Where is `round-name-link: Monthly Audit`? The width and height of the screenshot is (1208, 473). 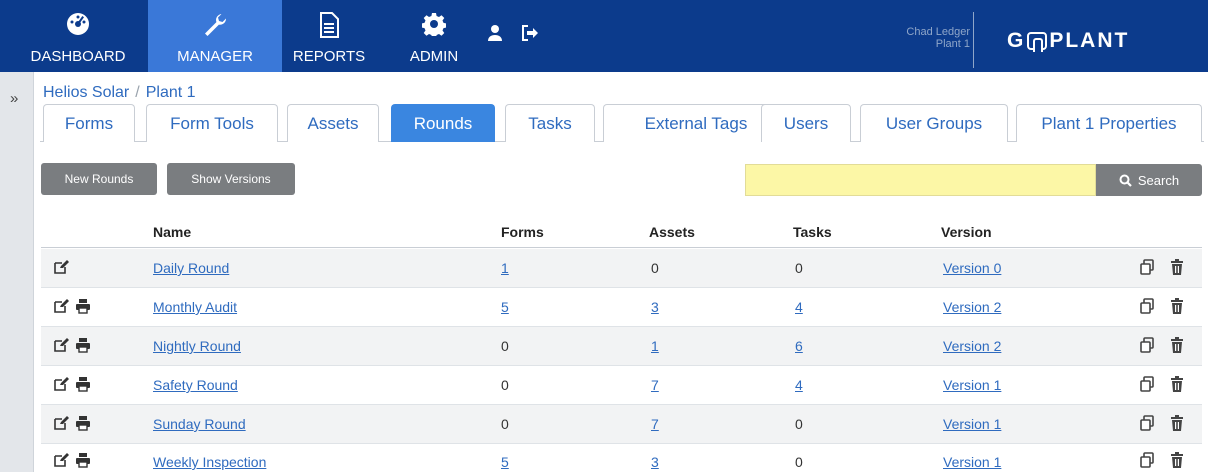
round-name-link: Monthly Audit is located at coordinates (195, 307).